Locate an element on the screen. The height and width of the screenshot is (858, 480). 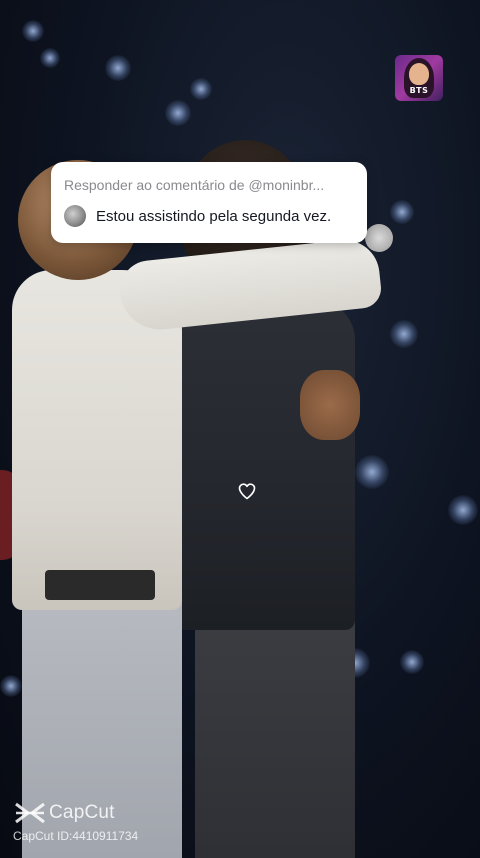
capcut-watermark: CapCut is located at coordinates (64, 813).